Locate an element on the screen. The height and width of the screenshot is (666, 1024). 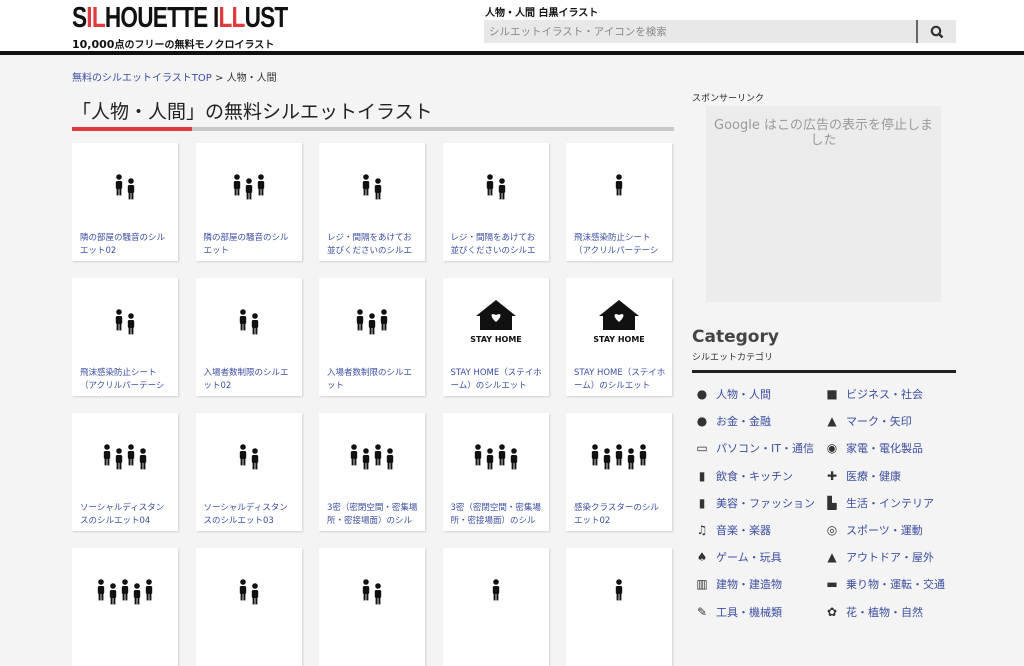
category-label: 医療・健康 is located at coordinates (873, 476).